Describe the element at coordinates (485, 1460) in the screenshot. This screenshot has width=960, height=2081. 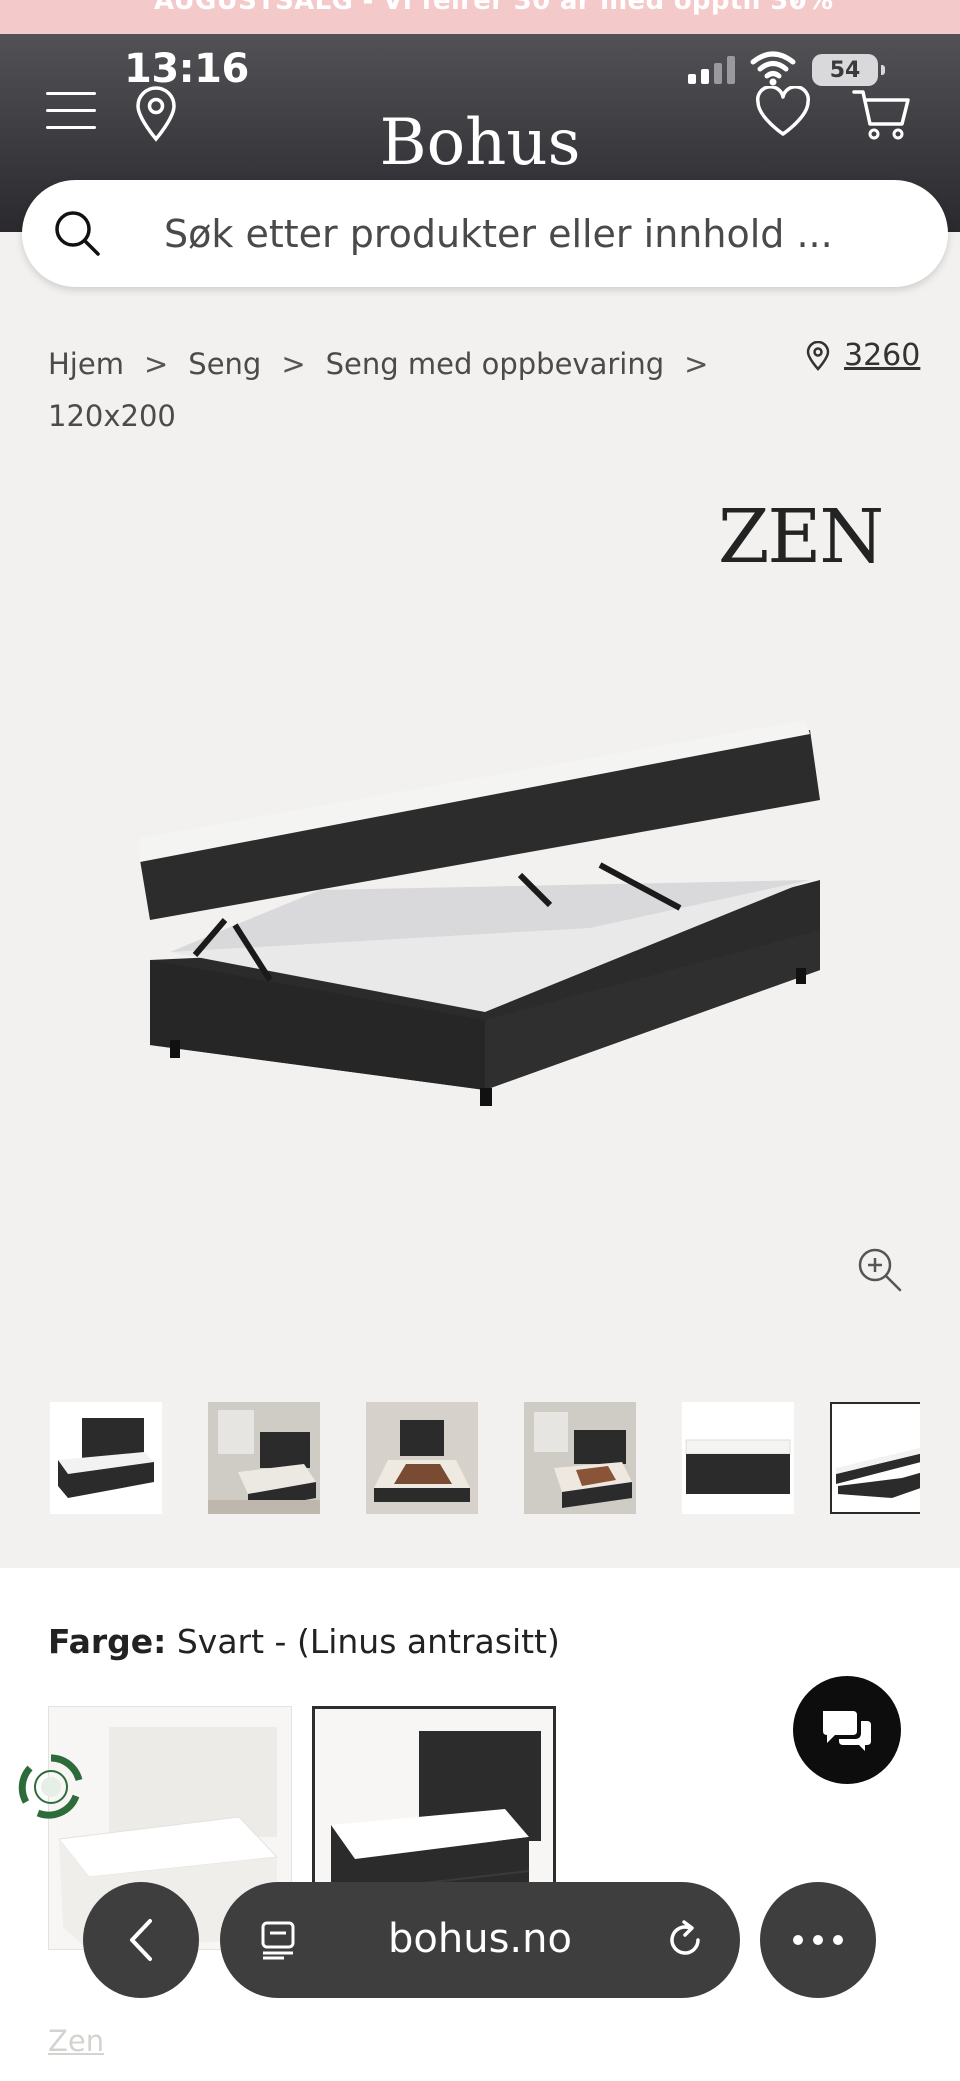
I see `thumbnail-strip` at that location.